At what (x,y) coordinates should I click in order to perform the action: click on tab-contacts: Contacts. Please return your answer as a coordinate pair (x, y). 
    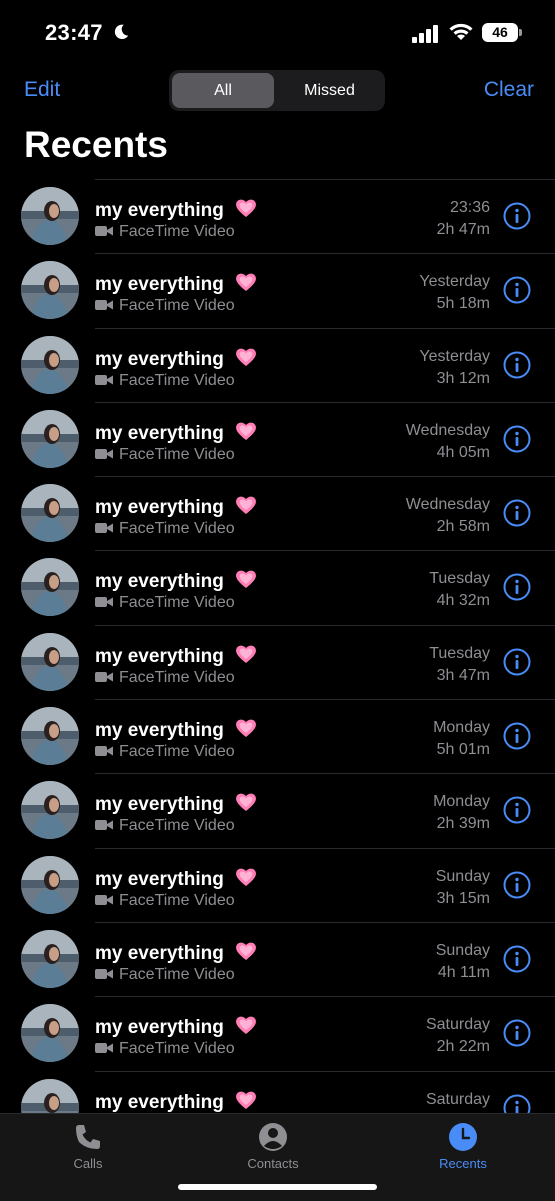
    Looking at the image, I should click on (273, 1146).